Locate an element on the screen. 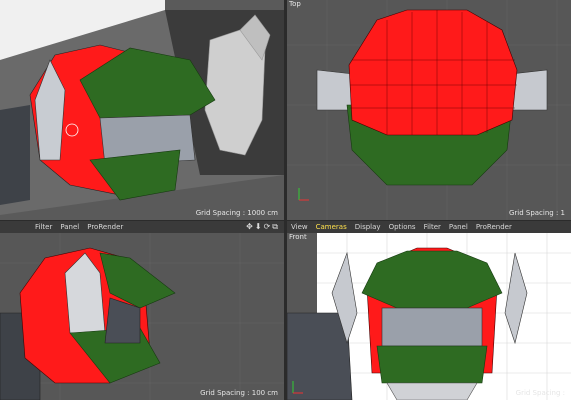  viewport-menu-right: Filter Panel ProRender is located at coordinates (142, 227).